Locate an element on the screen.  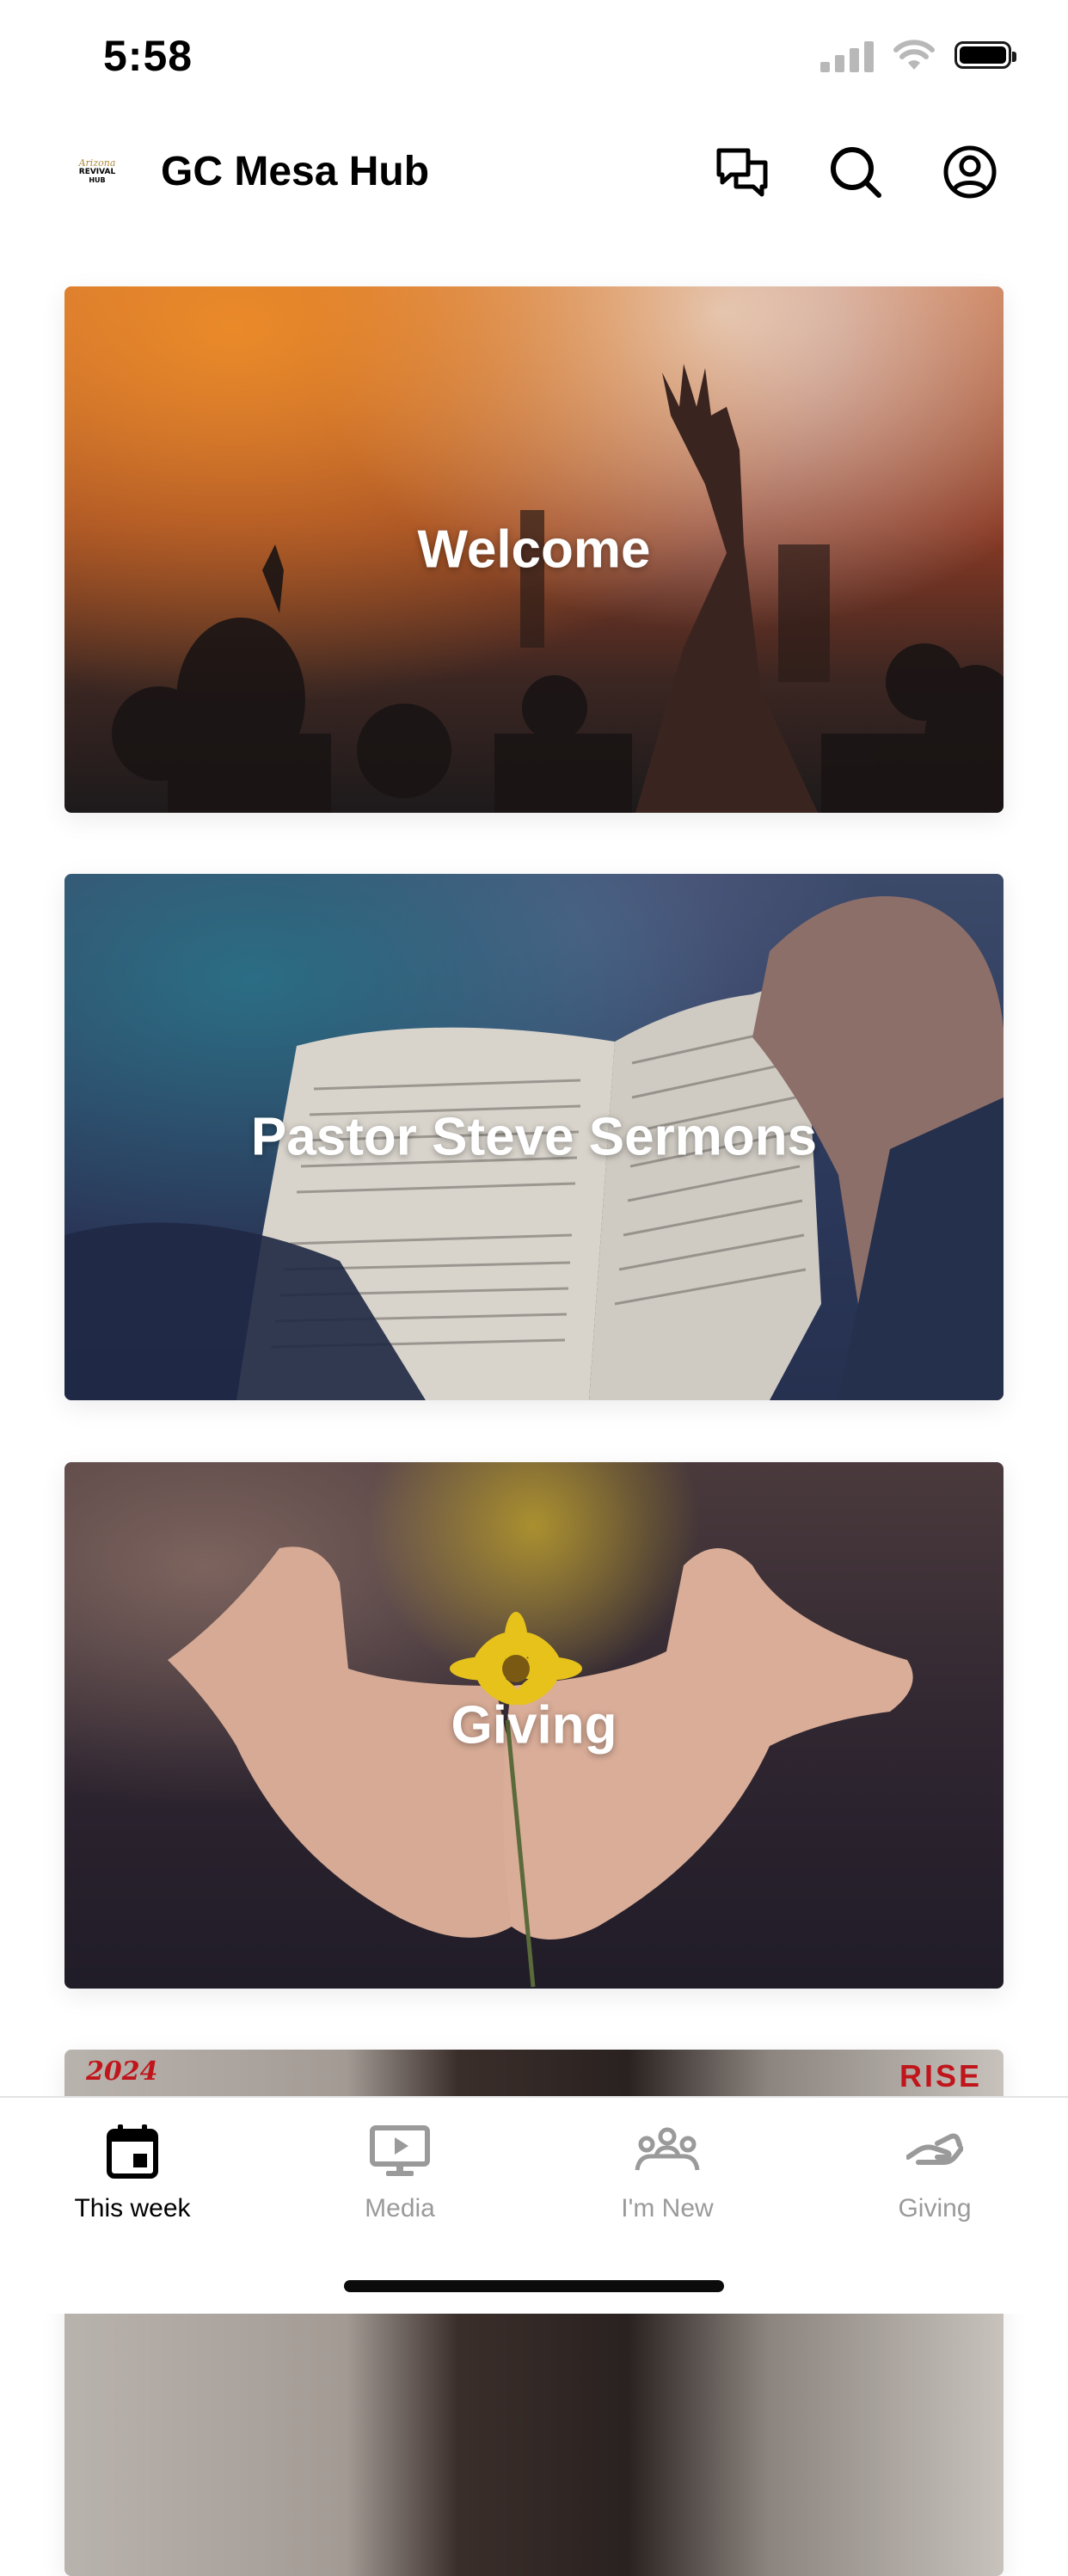
card-corner-year: 2024 is located at coordinates (122, 2071).